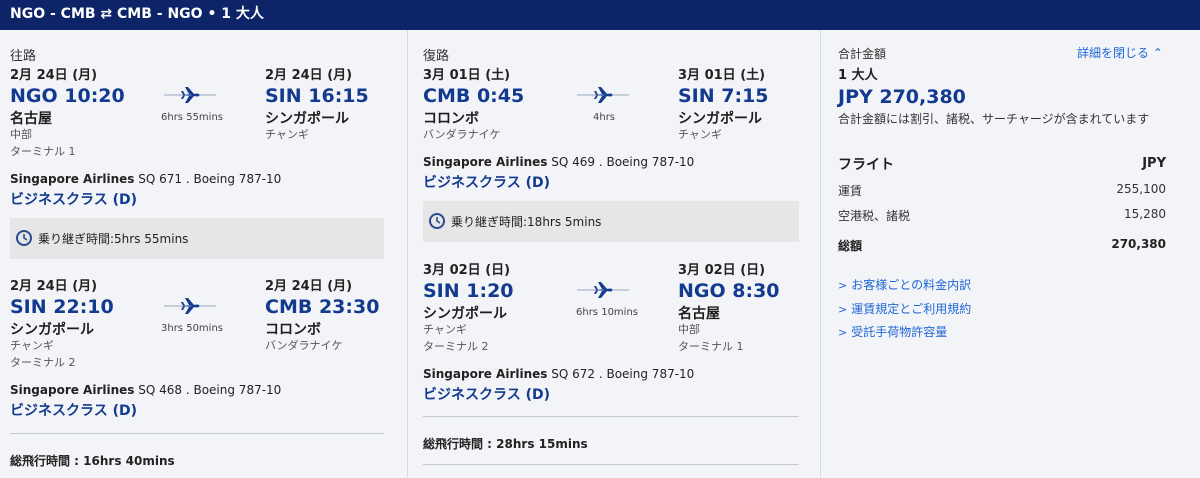  I want to click on total-flight-time: 総飛行時間 : 16hrs 40mins, so click(92, 461).